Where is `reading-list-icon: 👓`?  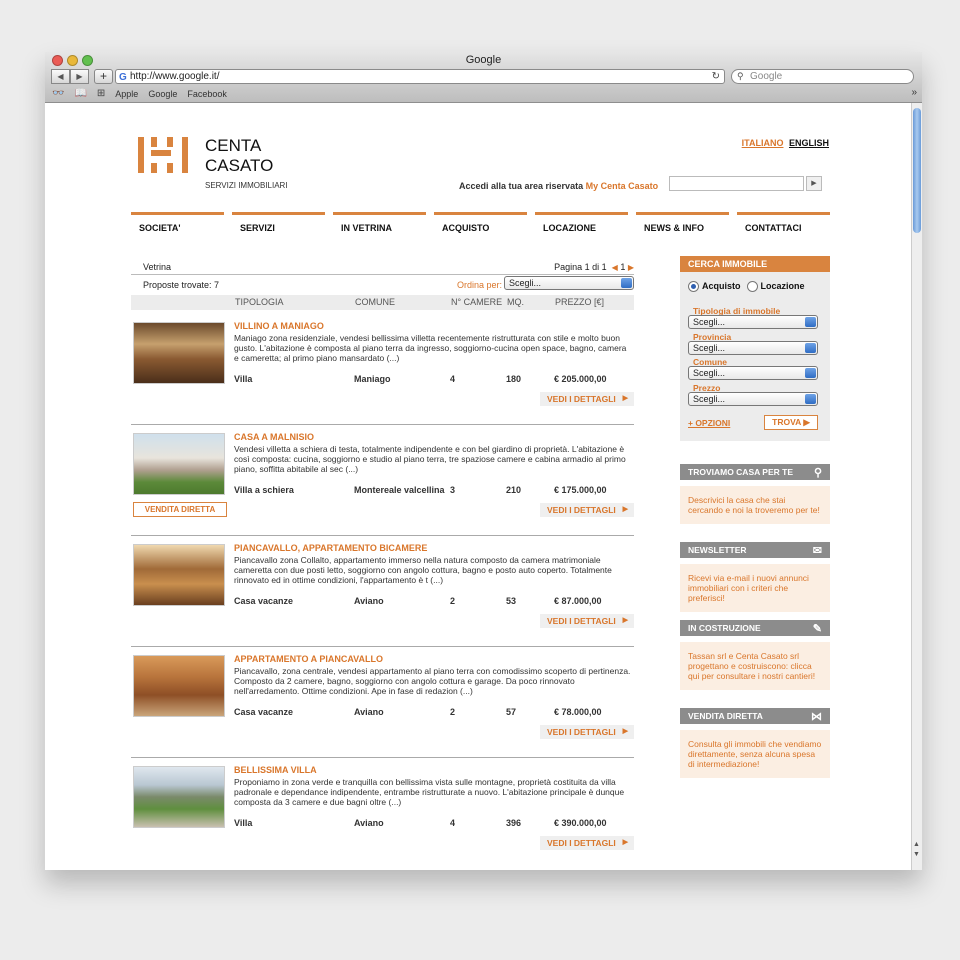 reading-list-icon: 👓 is located at coordinates (58, 93).